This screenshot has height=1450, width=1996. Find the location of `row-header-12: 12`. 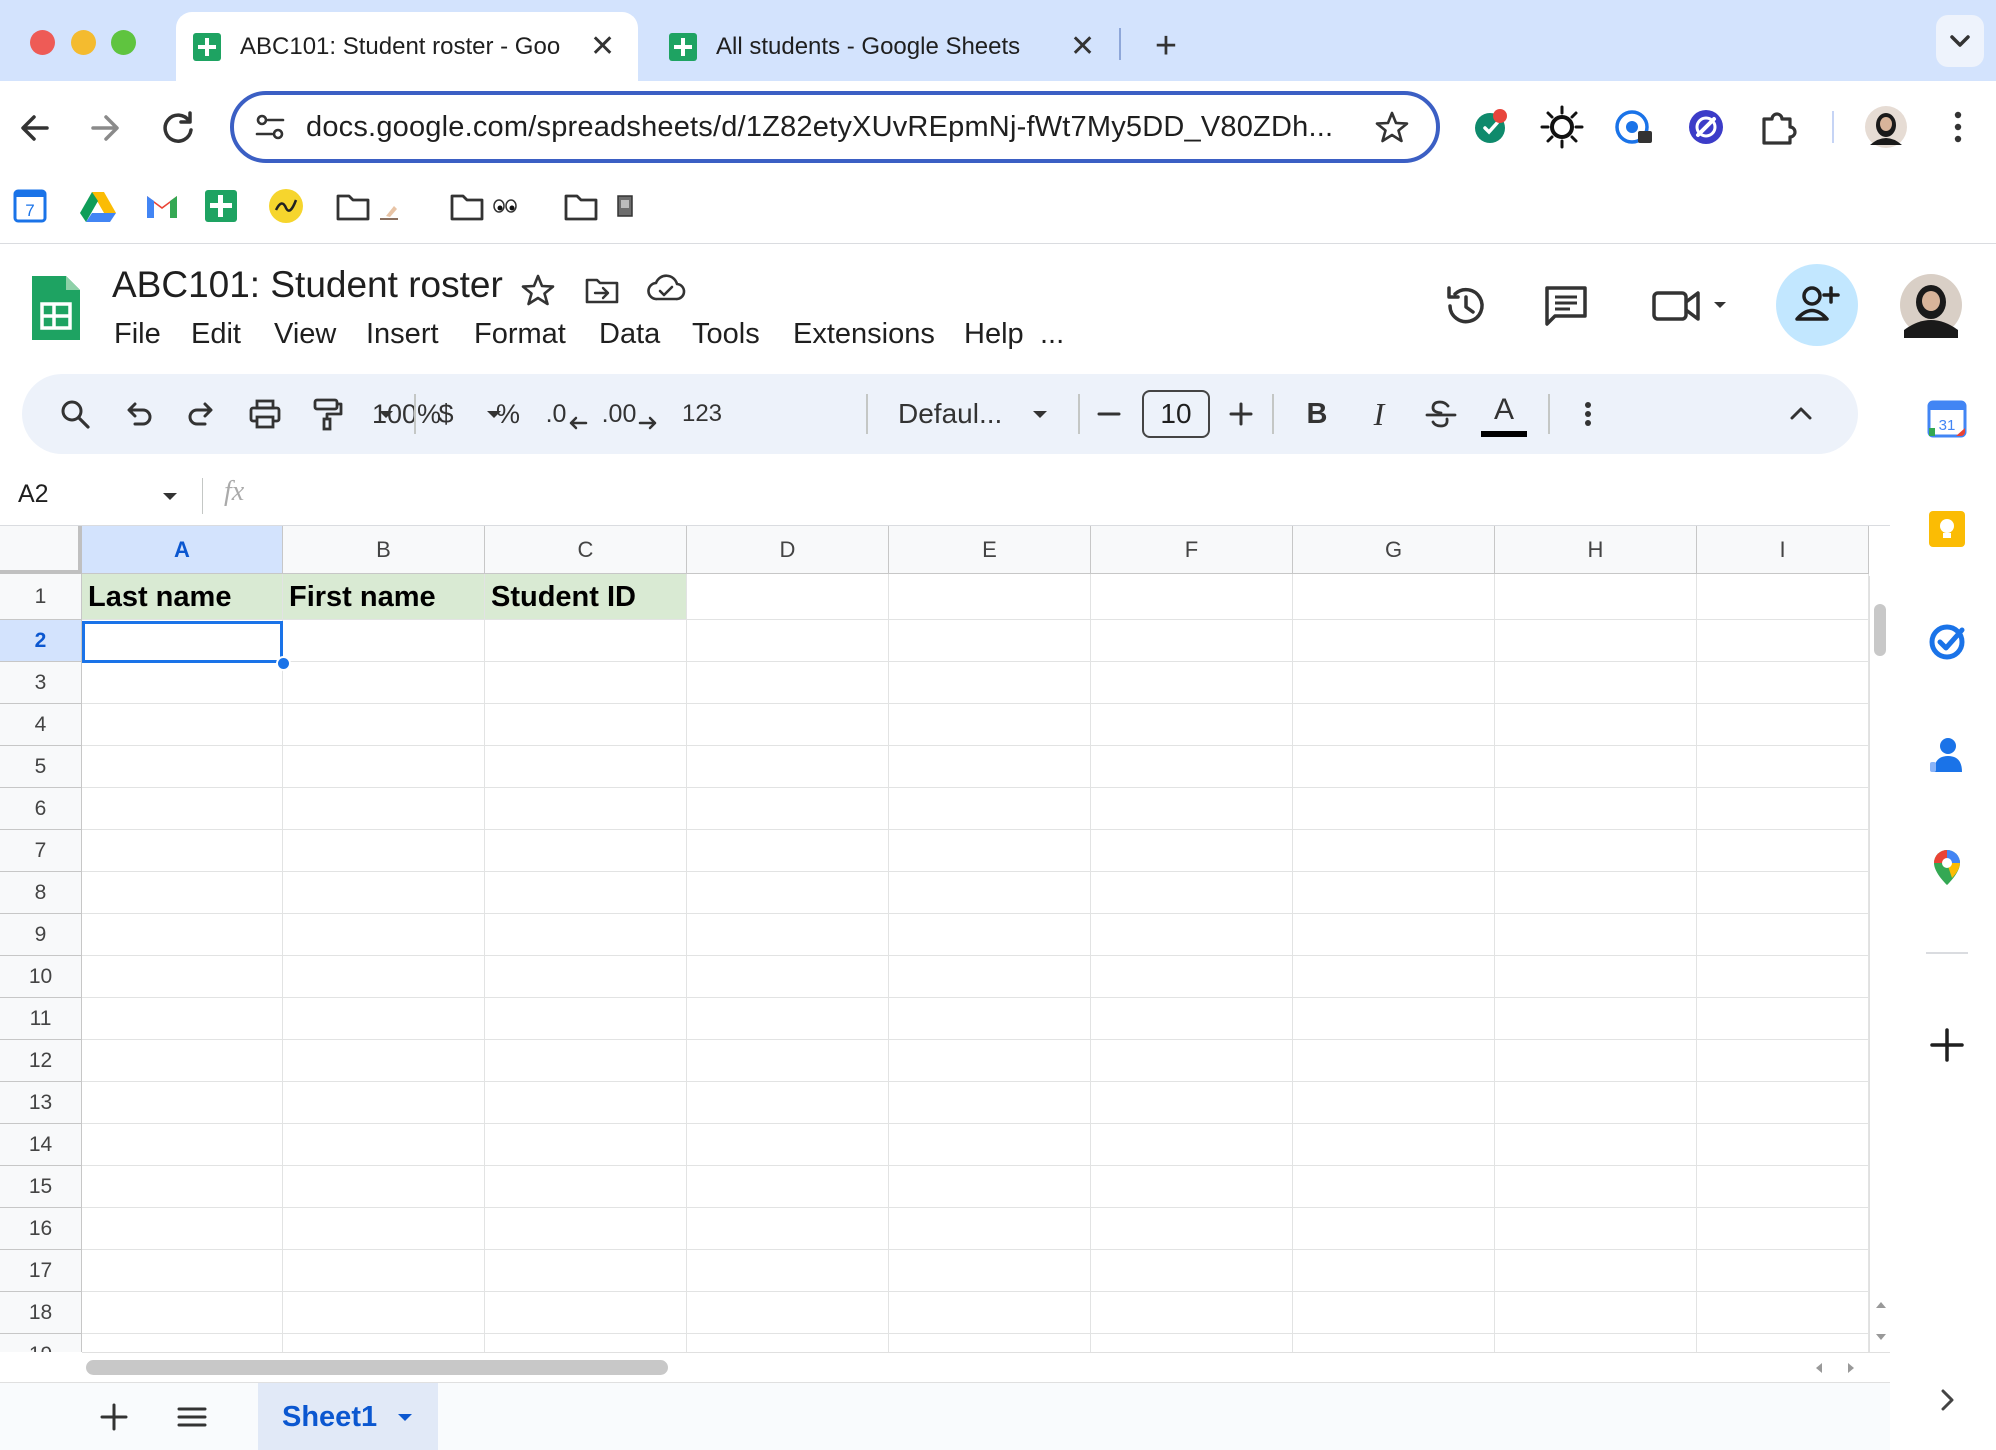

row-header-12: 12 is located at coordinates (41, 1061).